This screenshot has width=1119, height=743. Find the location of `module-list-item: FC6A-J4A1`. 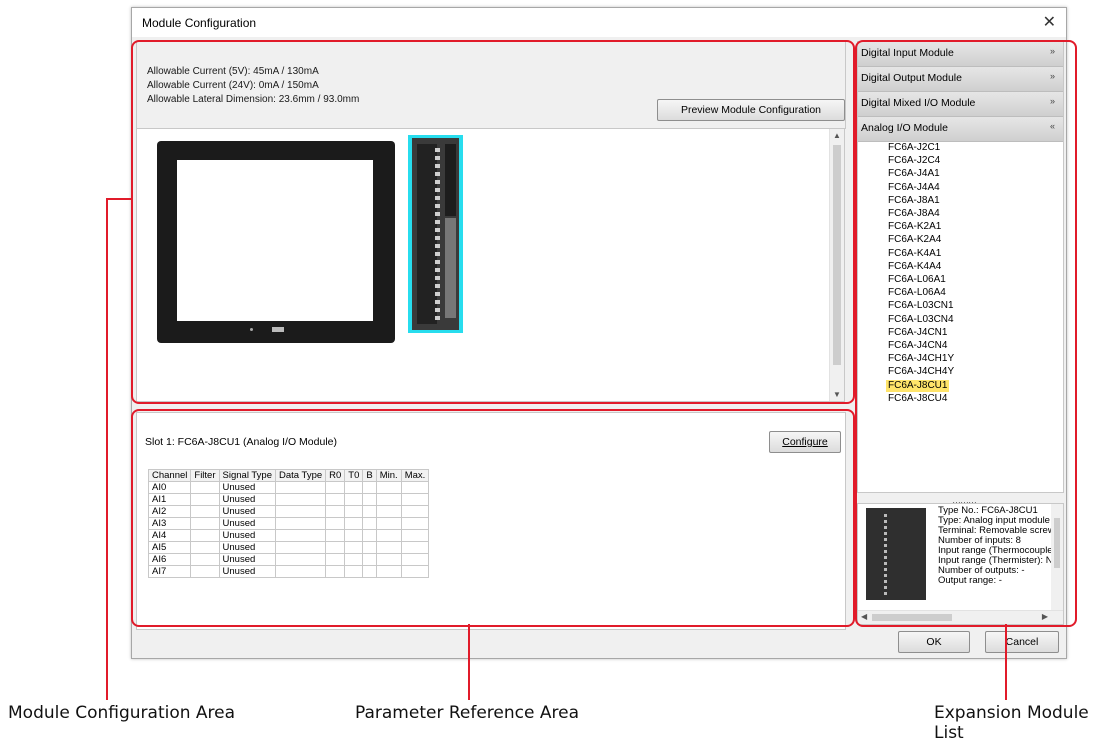

module-list-item: FC6A-J4A1 is located at coordinates (914, 174).